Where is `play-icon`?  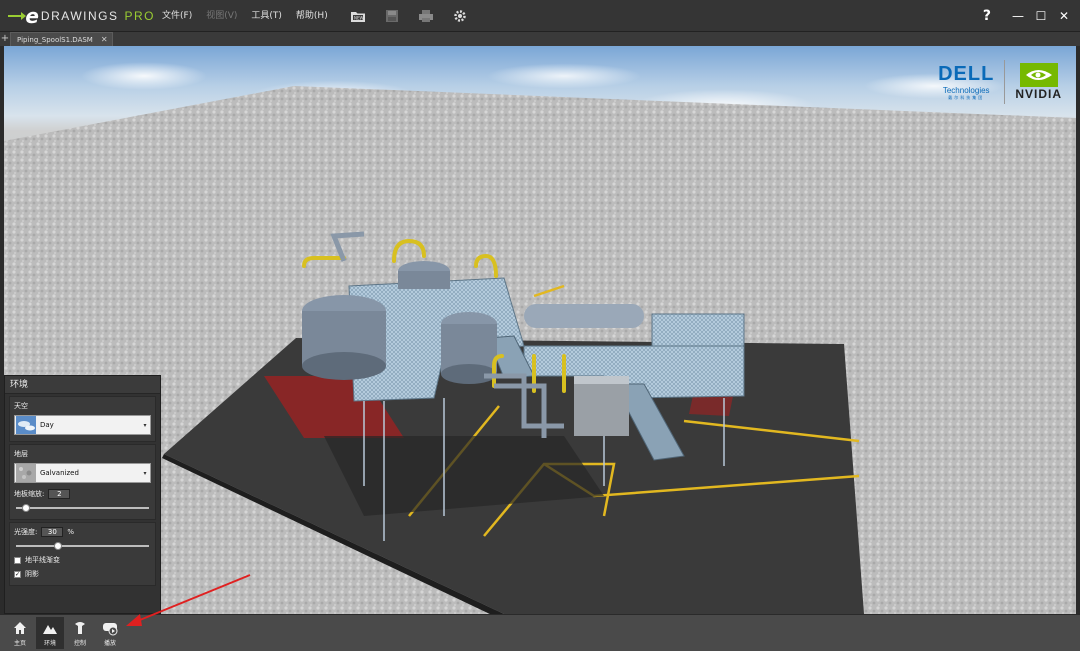 play-icon is located at coordinates (110, 629).